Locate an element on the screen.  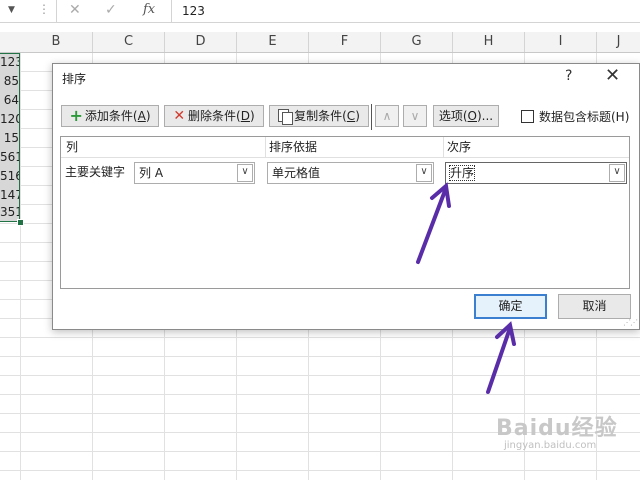
chevron-up-icon: ∧ is located at coordinates (387, 116).